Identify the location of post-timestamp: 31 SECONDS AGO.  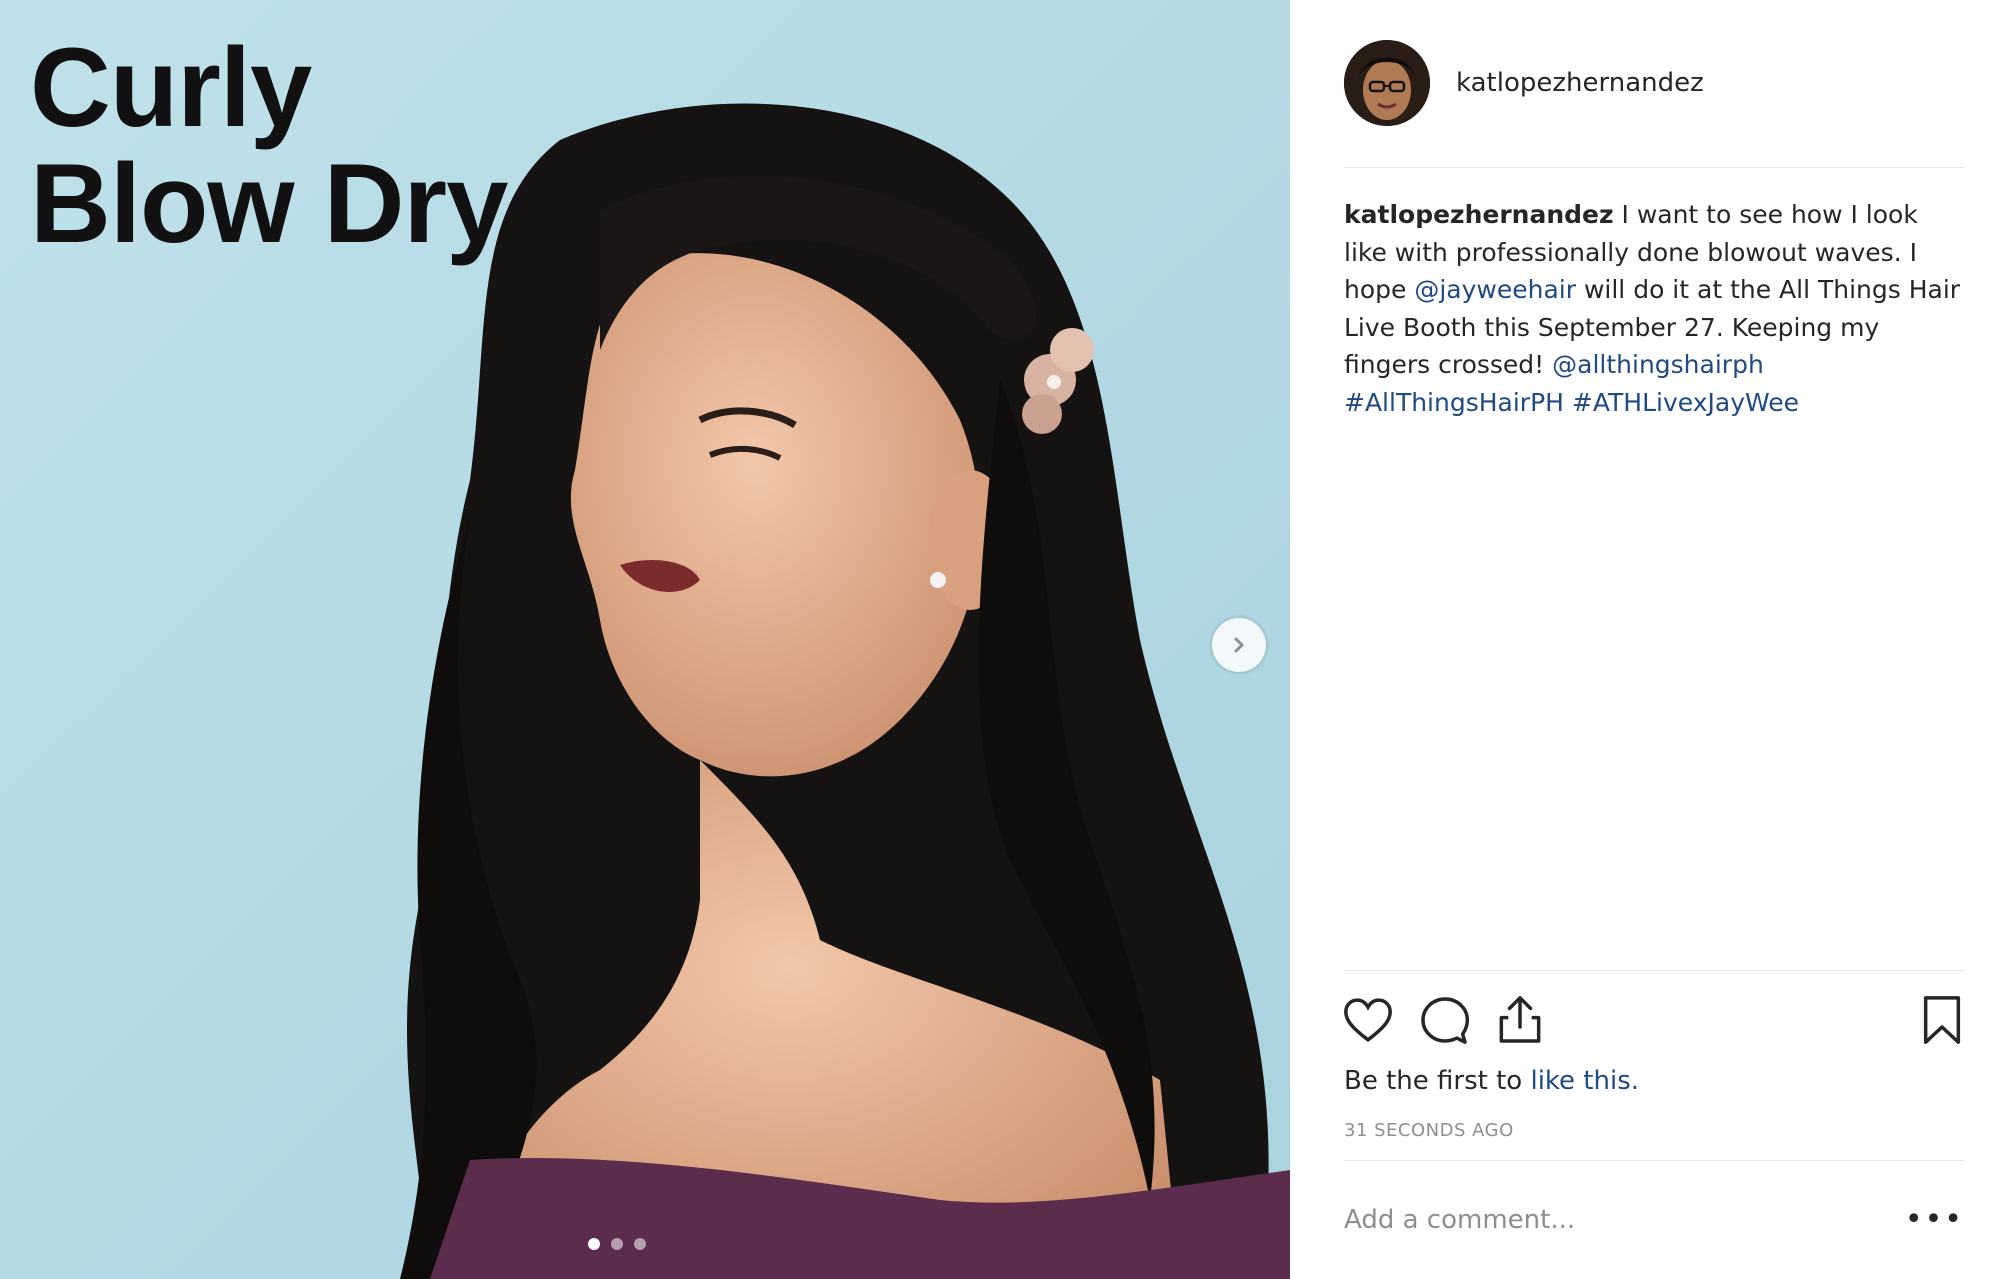
(1429, 1130).